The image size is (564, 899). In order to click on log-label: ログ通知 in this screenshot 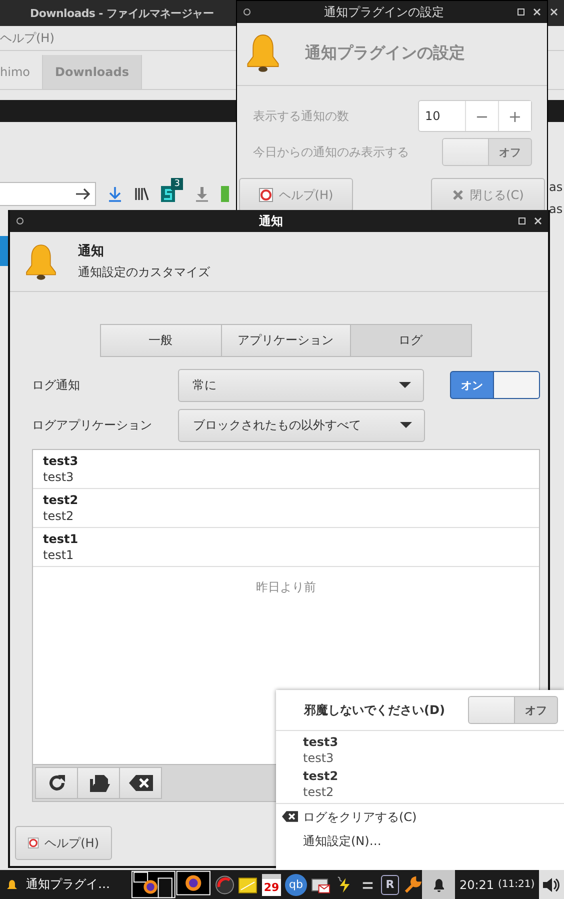, I will do `click(56, 385)`.